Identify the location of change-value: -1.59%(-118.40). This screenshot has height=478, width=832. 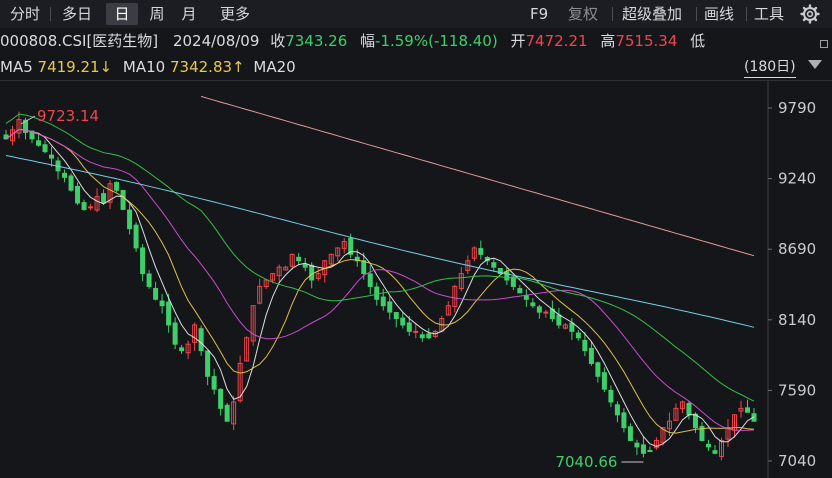
(436, 41).